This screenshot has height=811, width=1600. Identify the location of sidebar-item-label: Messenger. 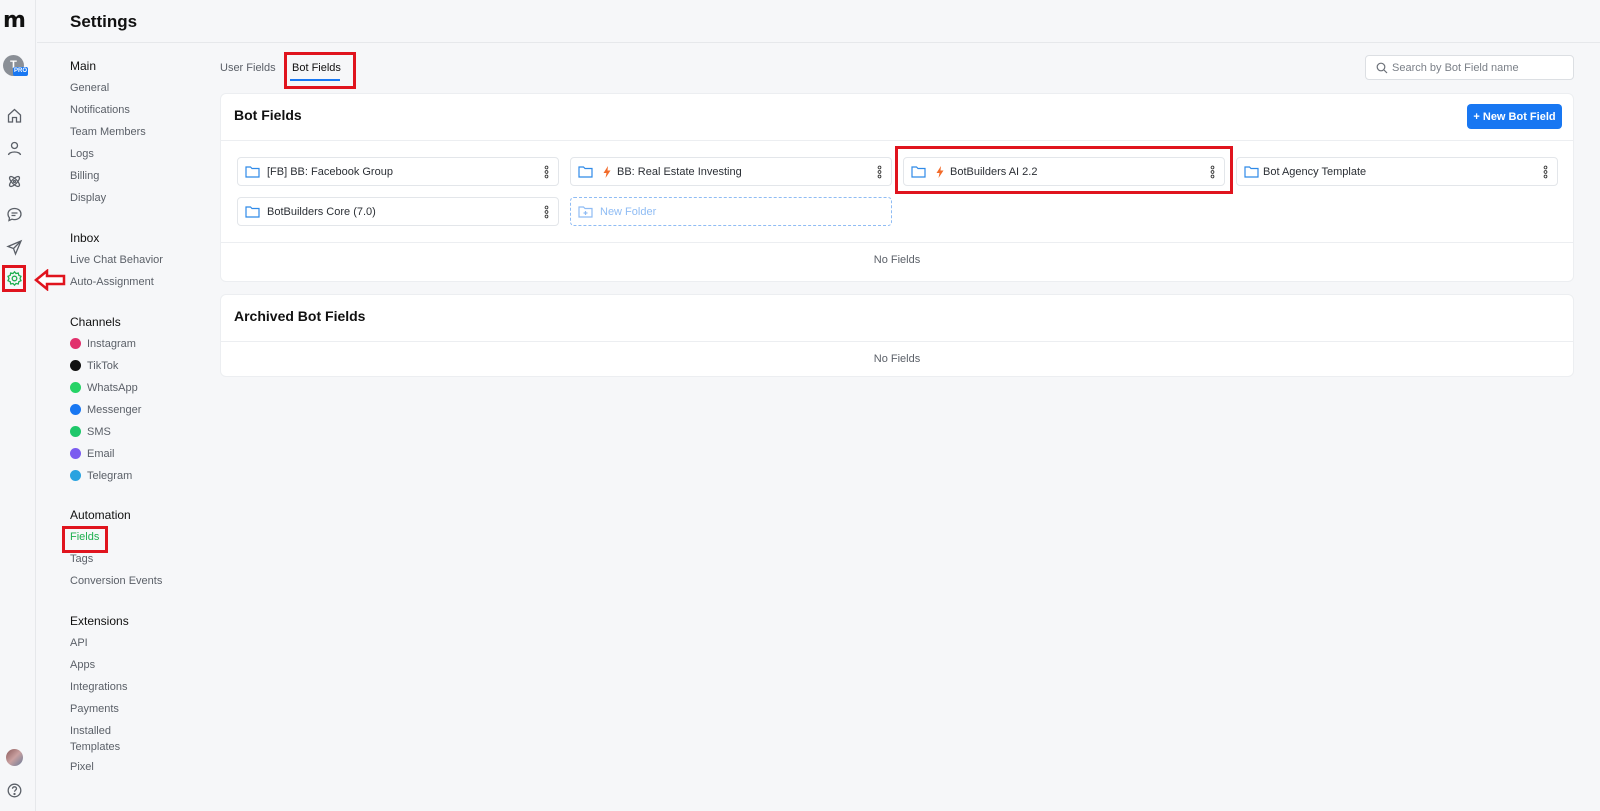
(114, 410).